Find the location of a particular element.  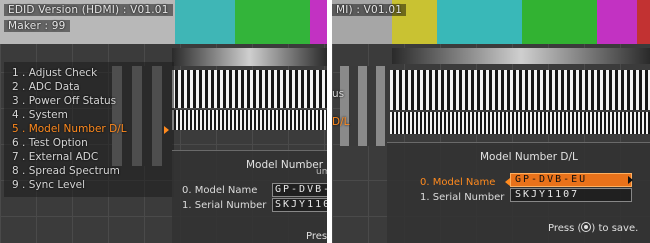

increment-arrow-icon is located at coordinates (630, 180).